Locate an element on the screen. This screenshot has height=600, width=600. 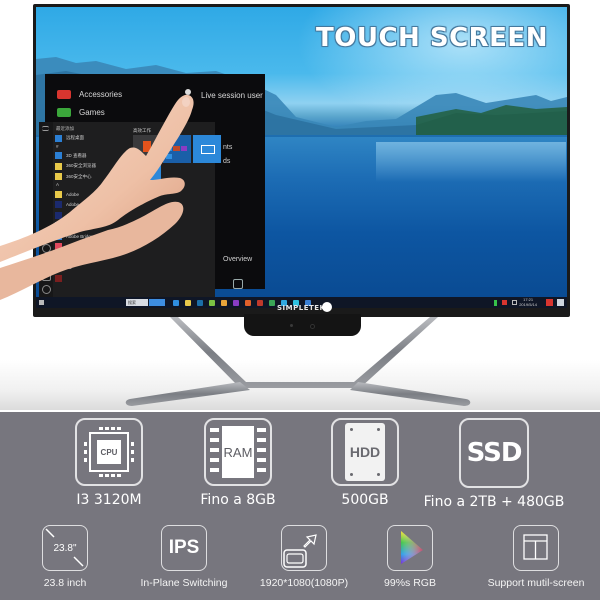
expand-arrow is located at coordinates (300, 551).